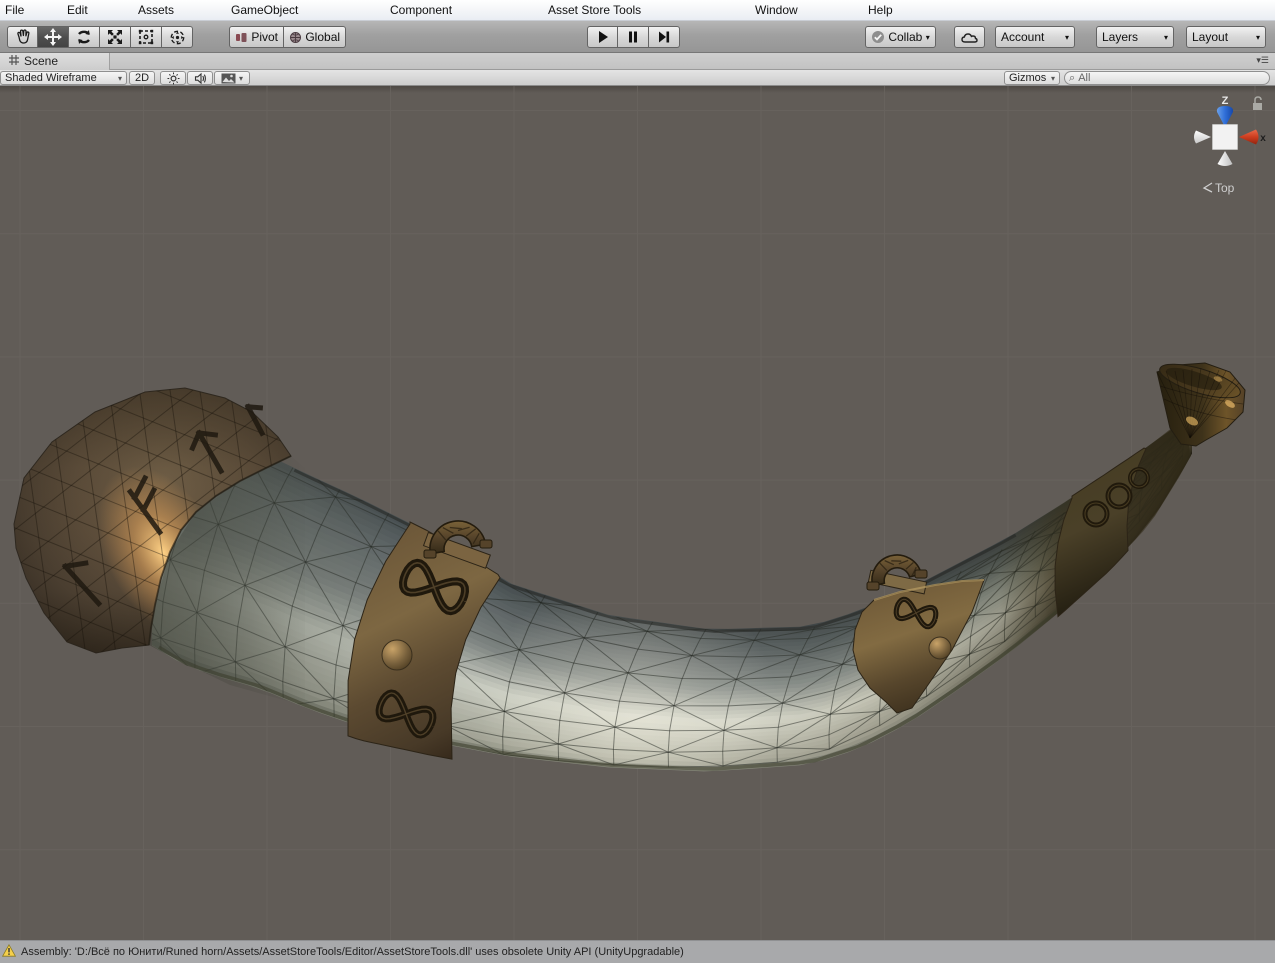 This screenshot has width=1275, height=963. What do you see at coordinates (1225, 101) in the screenshot?
I see `svg-text: Z` at bounding box center [1225, 101].